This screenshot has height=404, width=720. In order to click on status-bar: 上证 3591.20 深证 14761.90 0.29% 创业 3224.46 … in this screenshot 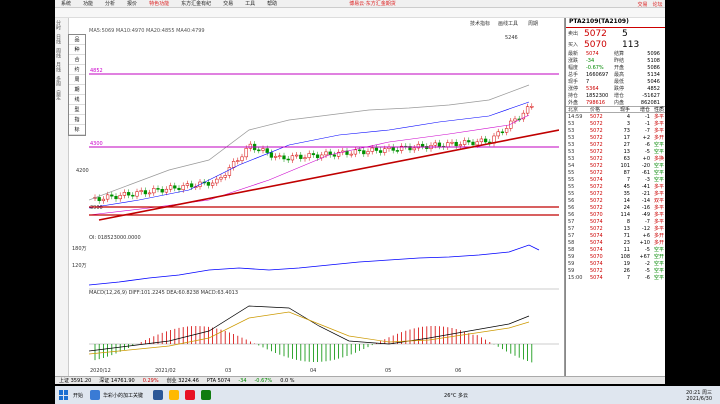, I will do `click(360, 380)`.